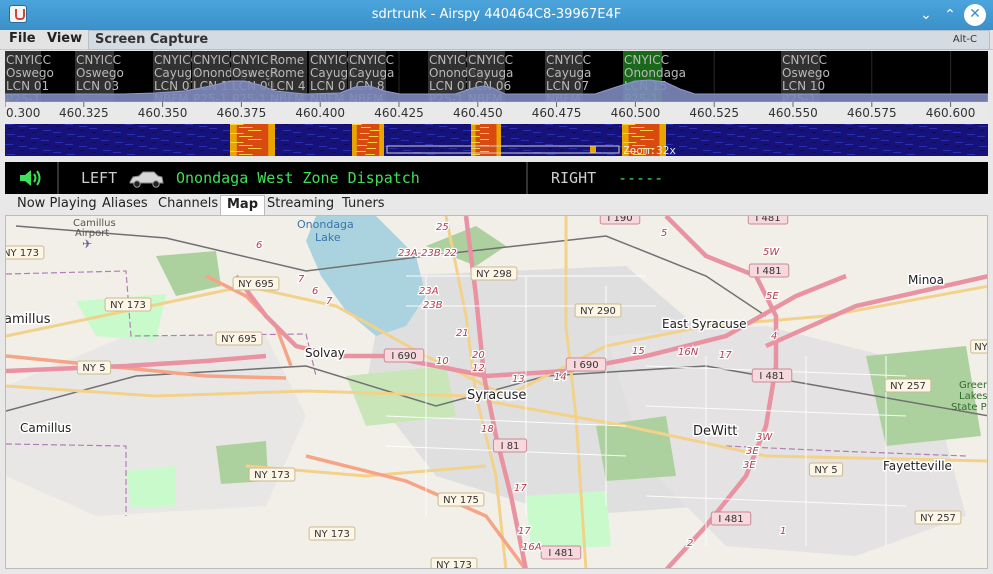 The image size is (993, 574). Describe the element at coordinates (188, 205) in the screenshot. I see `tab-channels: Channels` at that location.